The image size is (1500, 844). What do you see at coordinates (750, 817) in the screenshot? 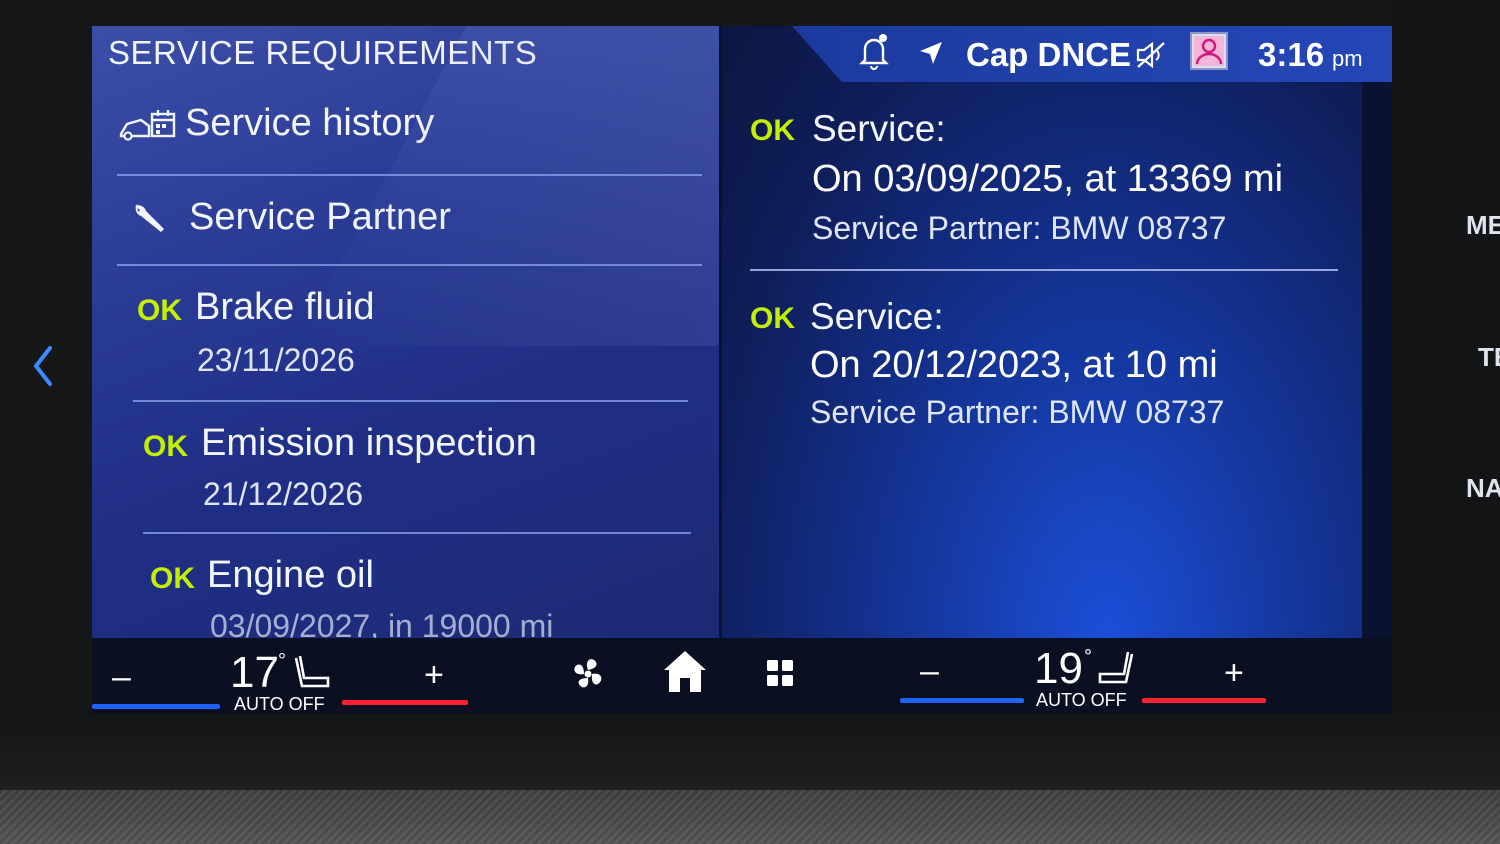
I see `dashboard-trim` at bounding box center [750, 817].